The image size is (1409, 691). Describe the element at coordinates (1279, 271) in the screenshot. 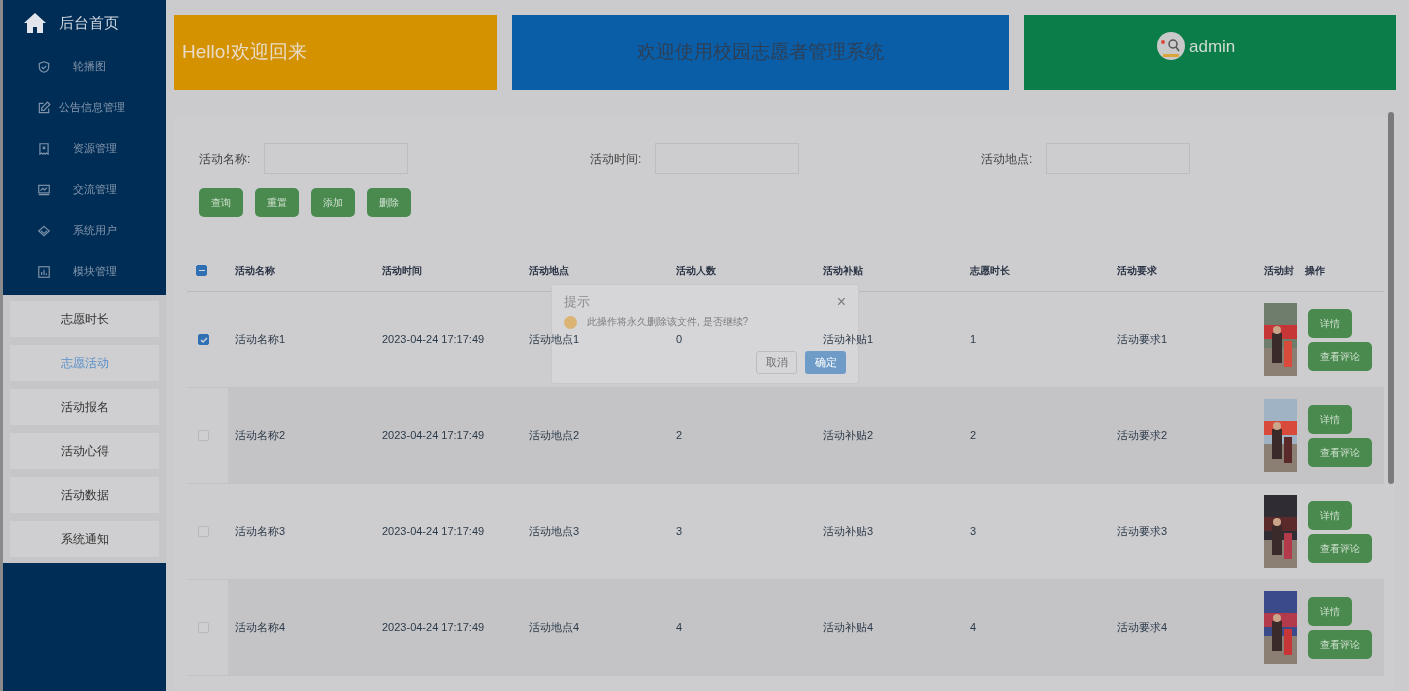

I see `column-header: 活动封` at that location.